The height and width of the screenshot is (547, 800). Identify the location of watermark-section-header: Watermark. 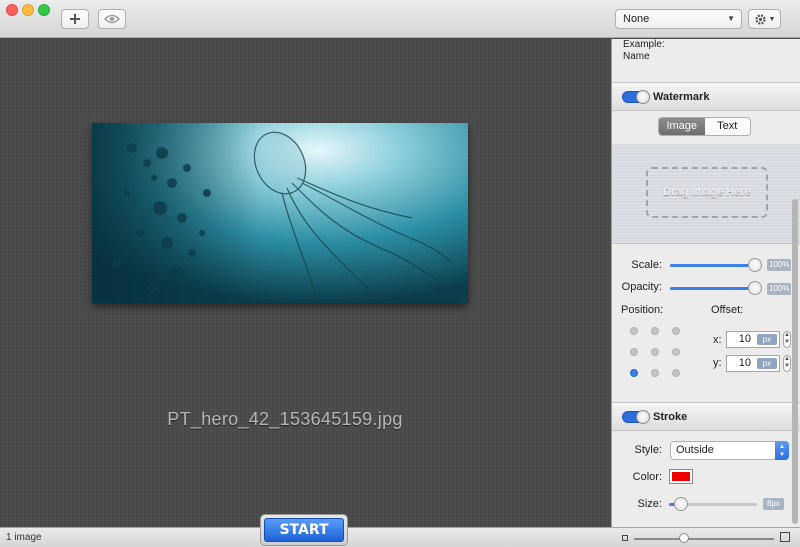
(706, 96).